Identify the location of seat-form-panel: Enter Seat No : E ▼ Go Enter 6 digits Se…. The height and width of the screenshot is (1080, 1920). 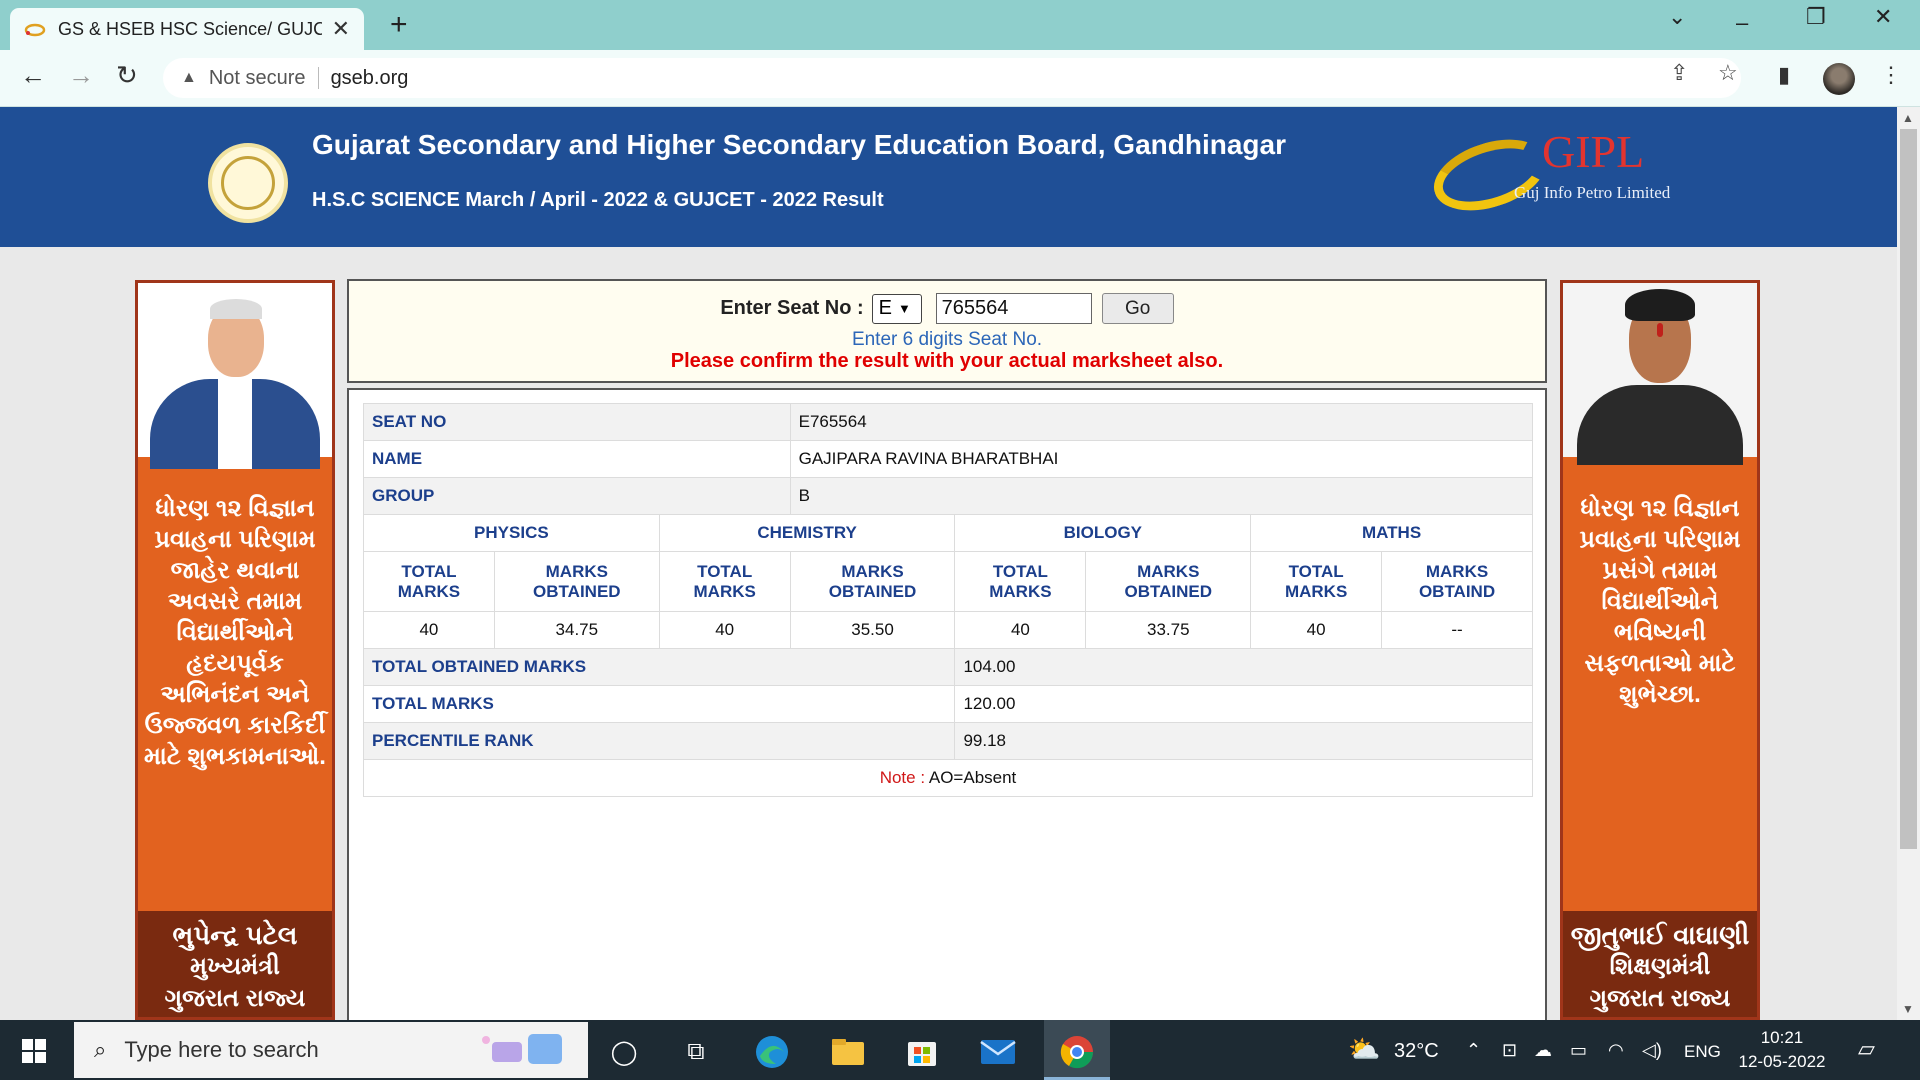
(947, 331).